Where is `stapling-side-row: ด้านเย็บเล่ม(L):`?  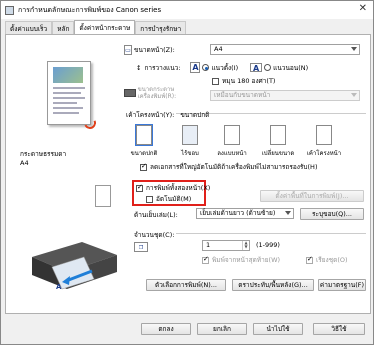 stapling-side-row: ด้านเย็บเล่ม(L): is located at coordinates (156, 215).